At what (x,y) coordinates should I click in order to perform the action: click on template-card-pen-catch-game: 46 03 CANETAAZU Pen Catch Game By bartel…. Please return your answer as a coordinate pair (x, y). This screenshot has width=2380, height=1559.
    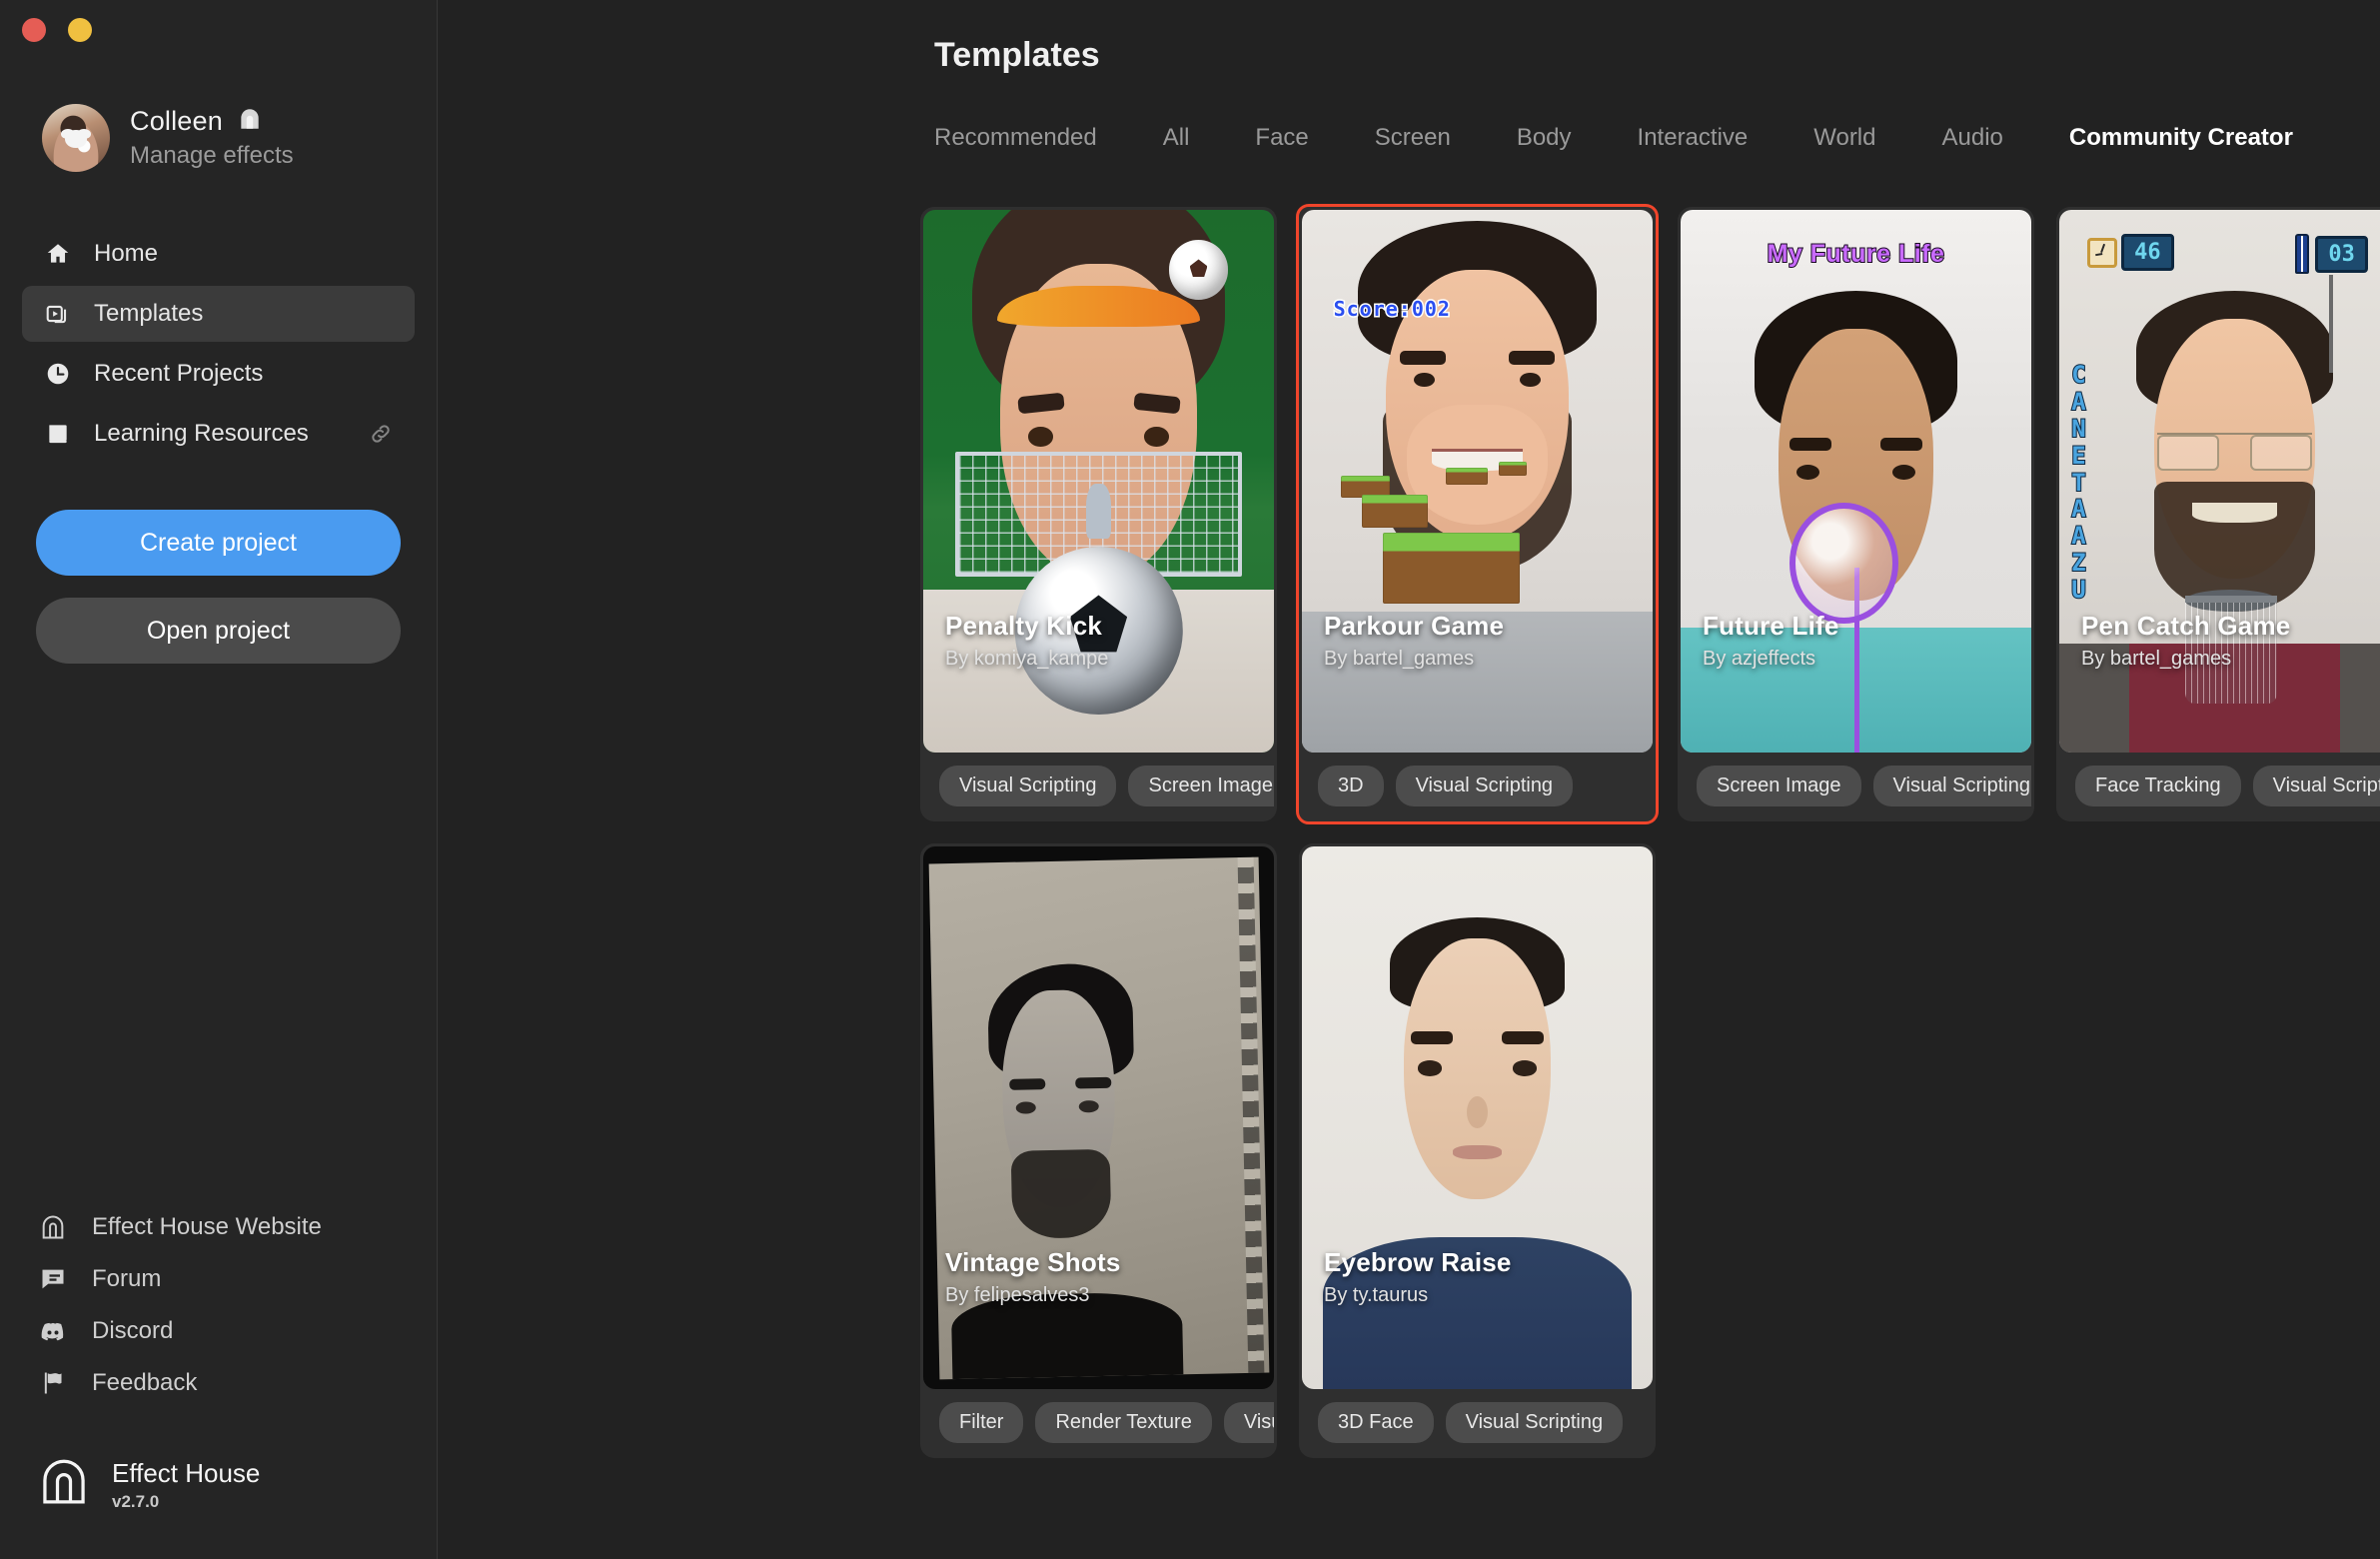
    Looking at the image, I should click on (2218, 514).